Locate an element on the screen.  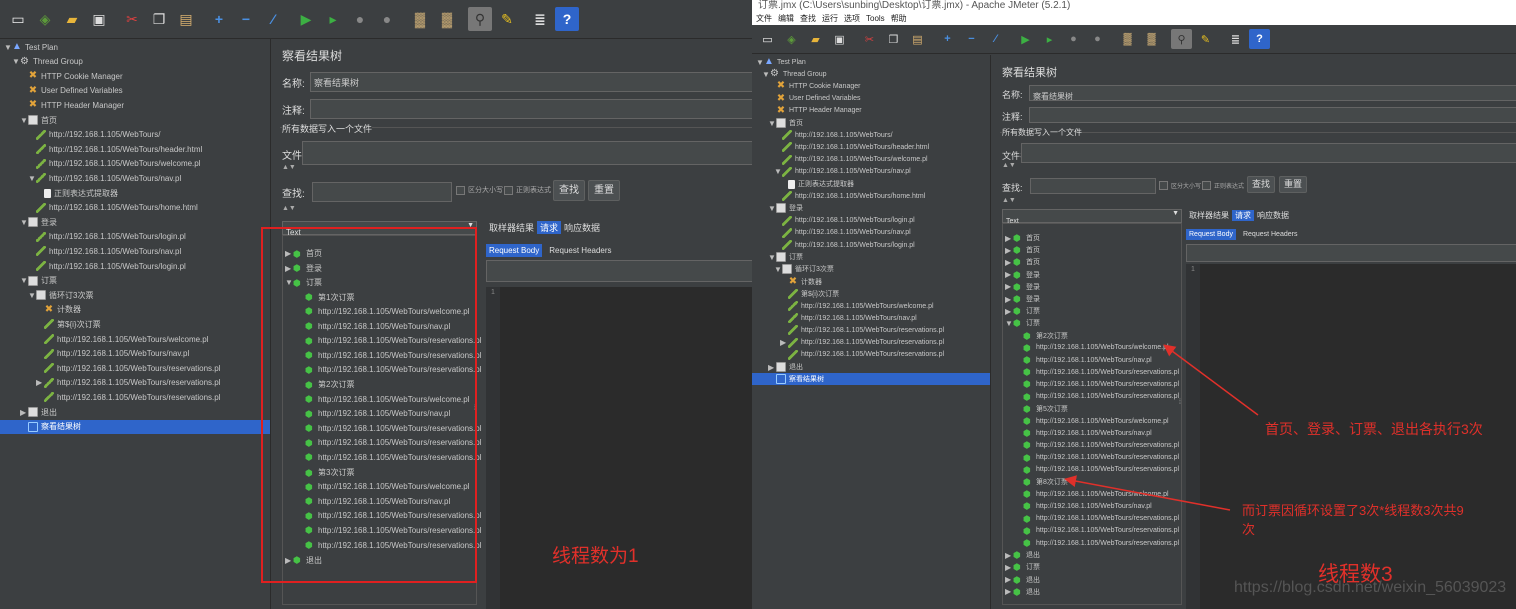
case-sensitive-checkbox: 区分大小写 is located at coordinates (479, 190).